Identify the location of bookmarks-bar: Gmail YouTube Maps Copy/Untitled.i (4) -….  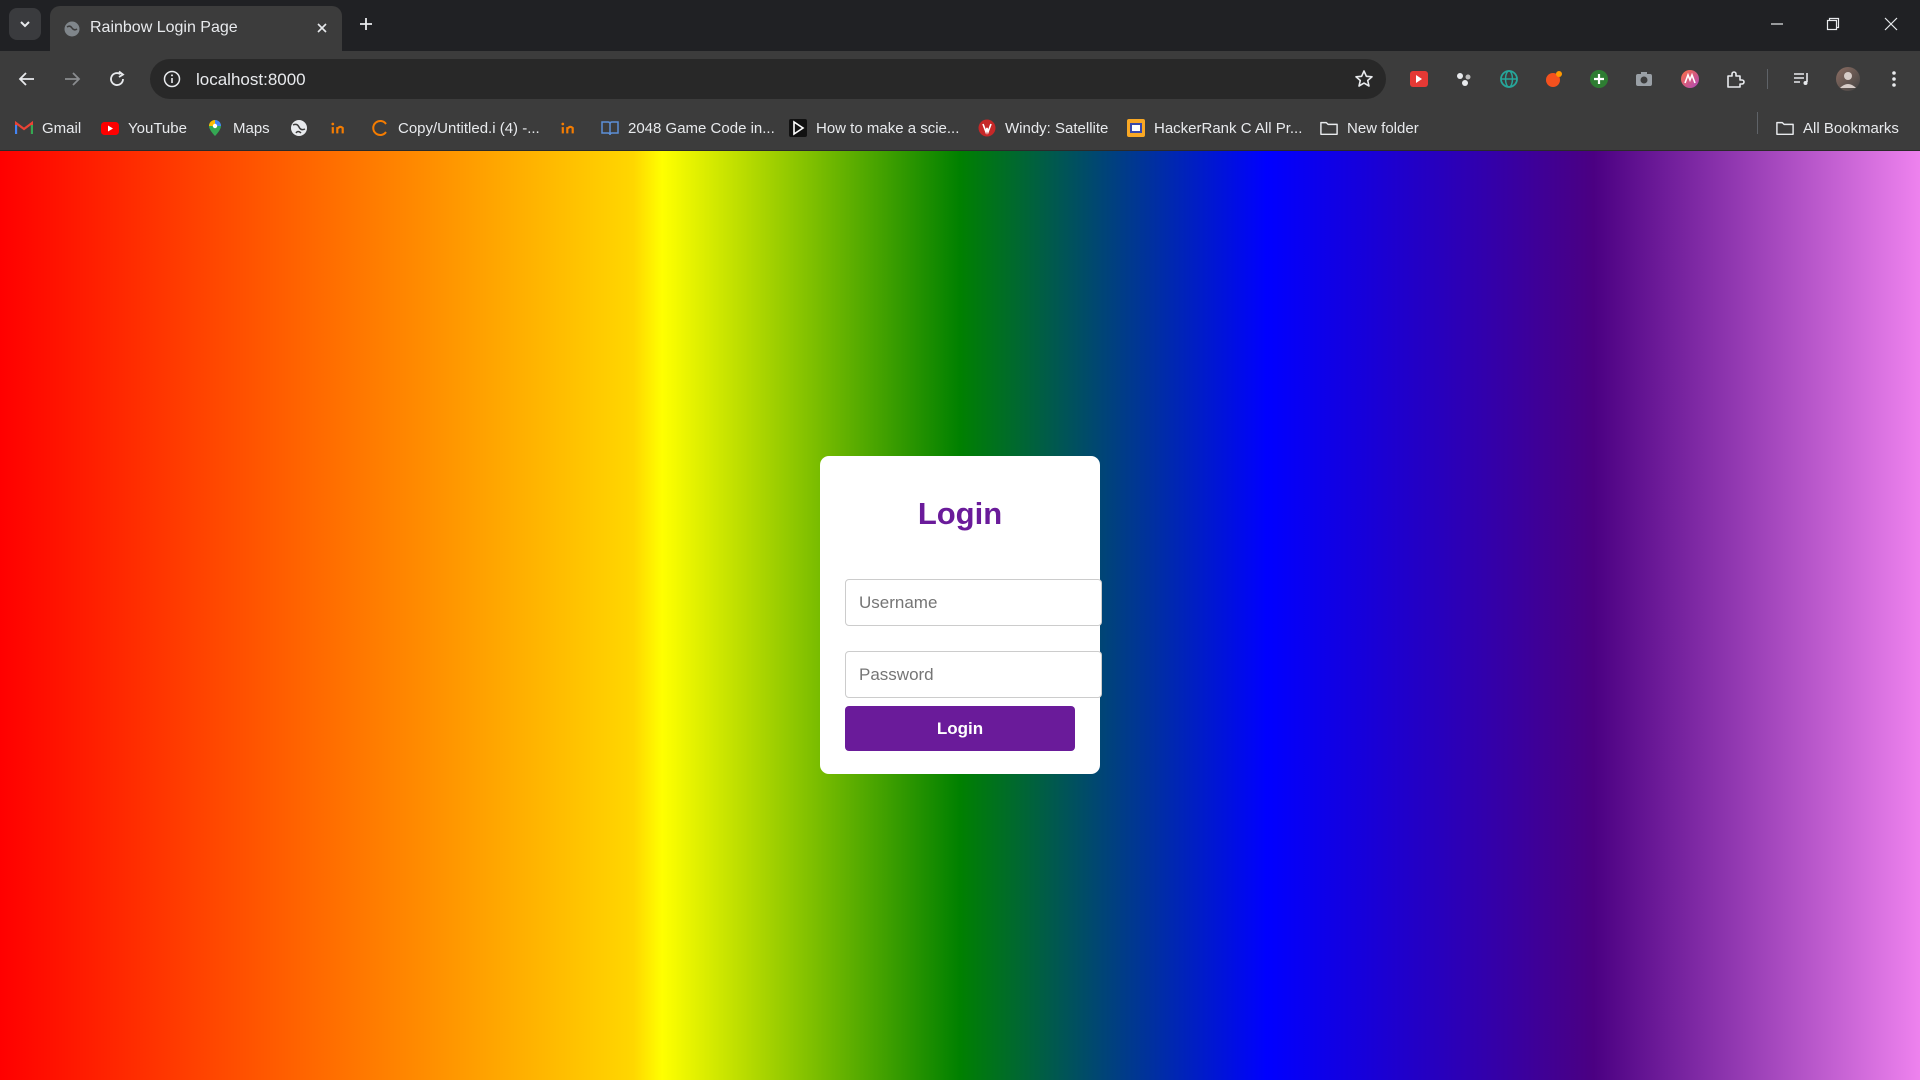
(960, 129).